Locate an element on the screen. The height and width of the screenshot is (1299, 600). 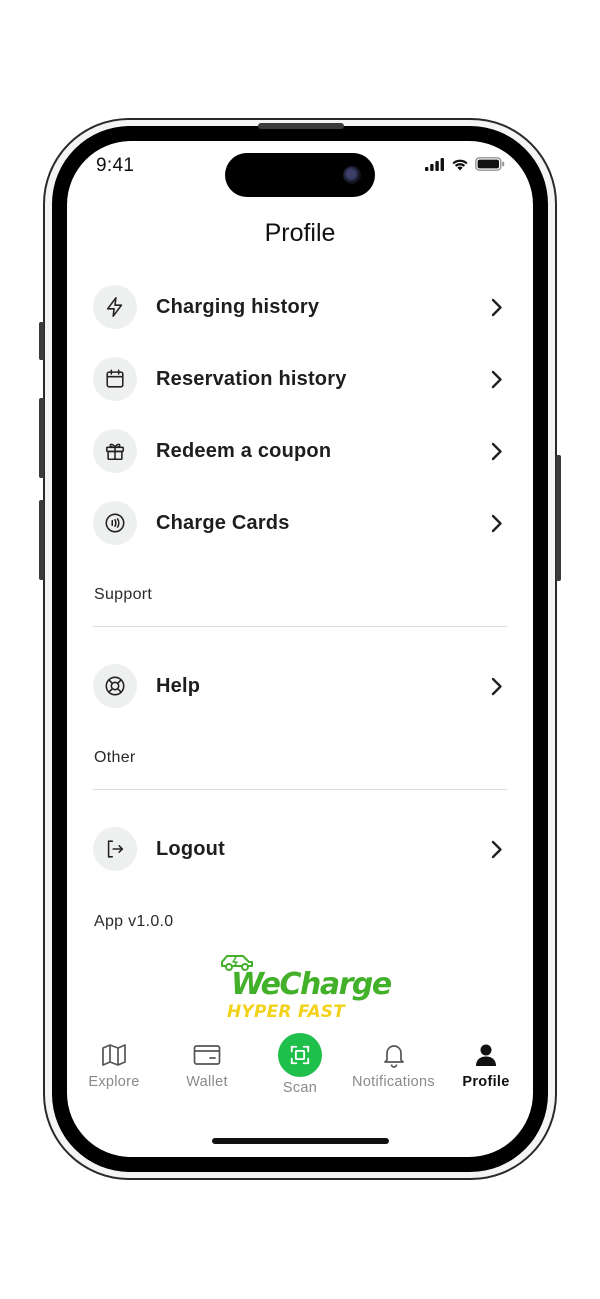
dynamic-island is located at coordinates (300, 175).